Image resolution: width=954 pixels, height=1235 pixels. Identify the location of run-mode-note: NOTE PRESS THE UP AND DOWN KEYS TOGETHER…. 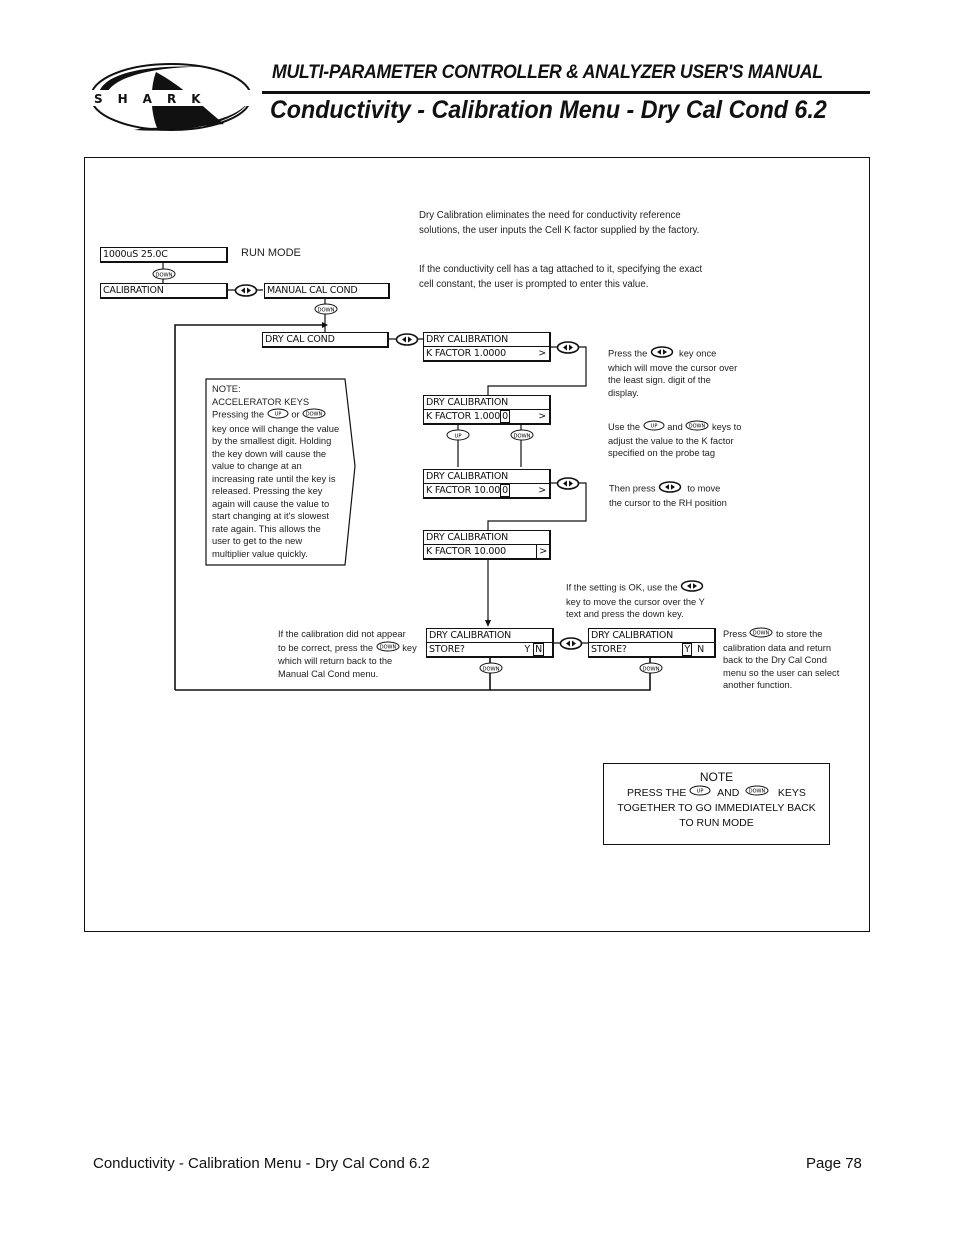
(716, 804).